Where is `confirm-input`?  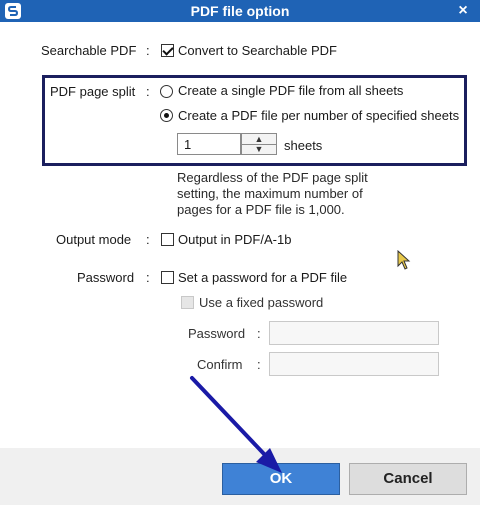 confirm-input is located at coordinates (354, 364).